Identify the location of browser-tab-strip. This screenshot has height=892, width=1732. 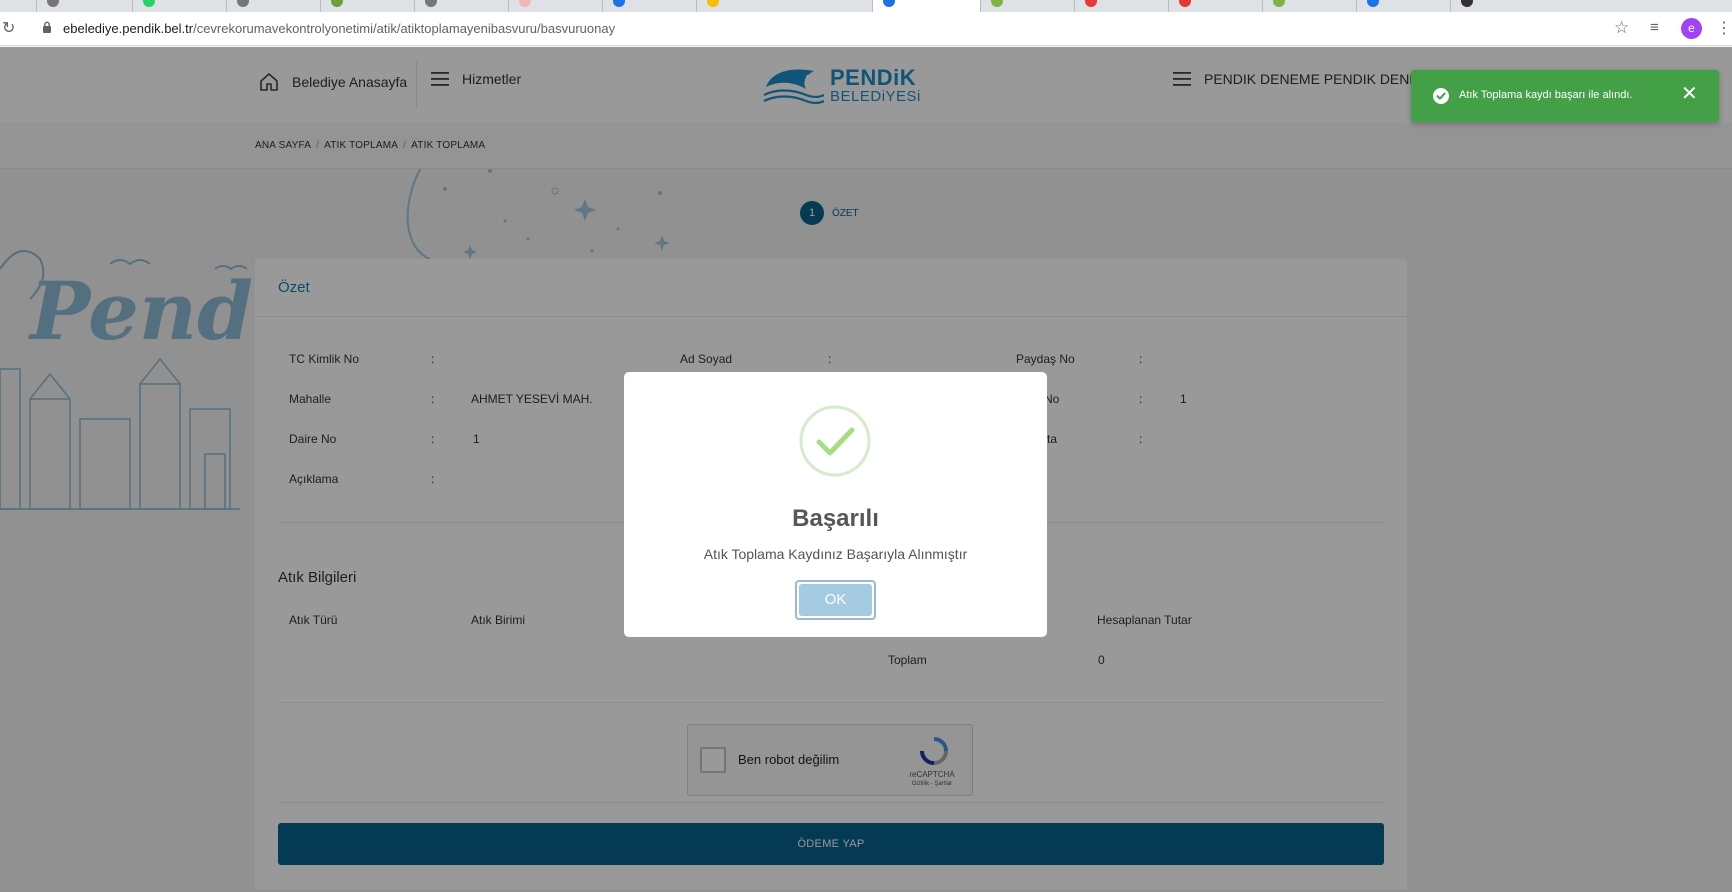
(866, 6).